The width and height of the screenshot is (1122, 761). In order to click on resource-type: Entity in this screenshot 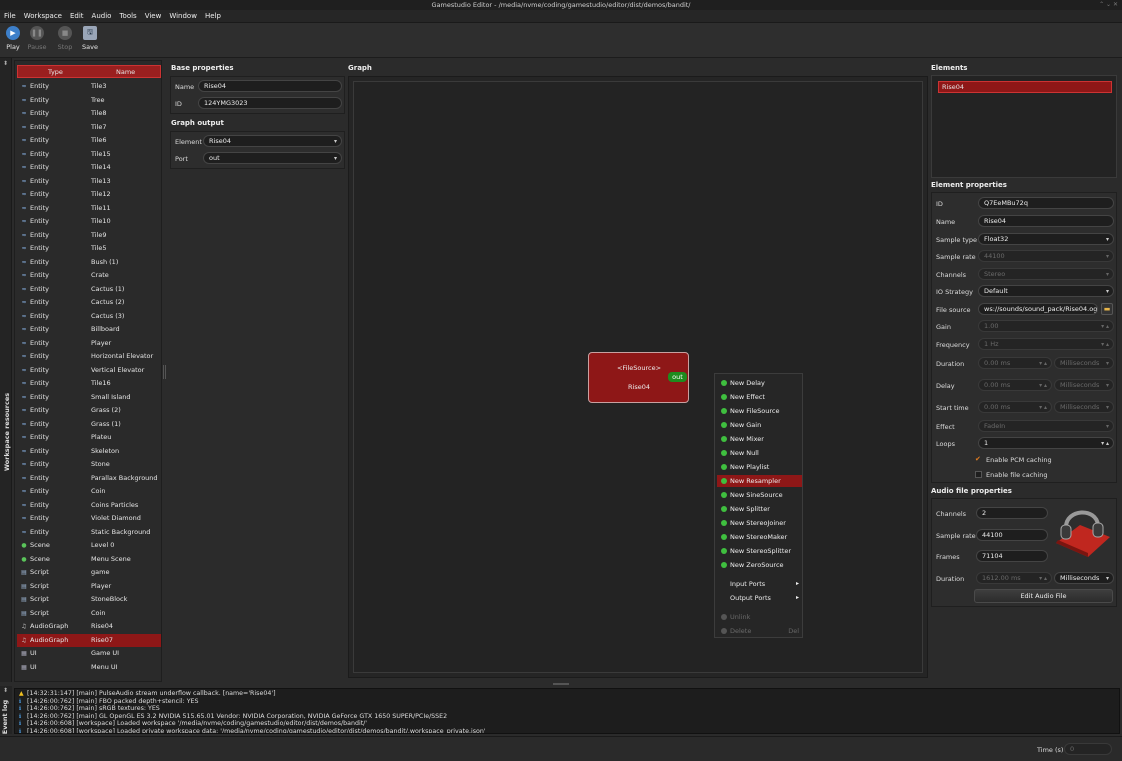, I will do `click(39, 99)`.